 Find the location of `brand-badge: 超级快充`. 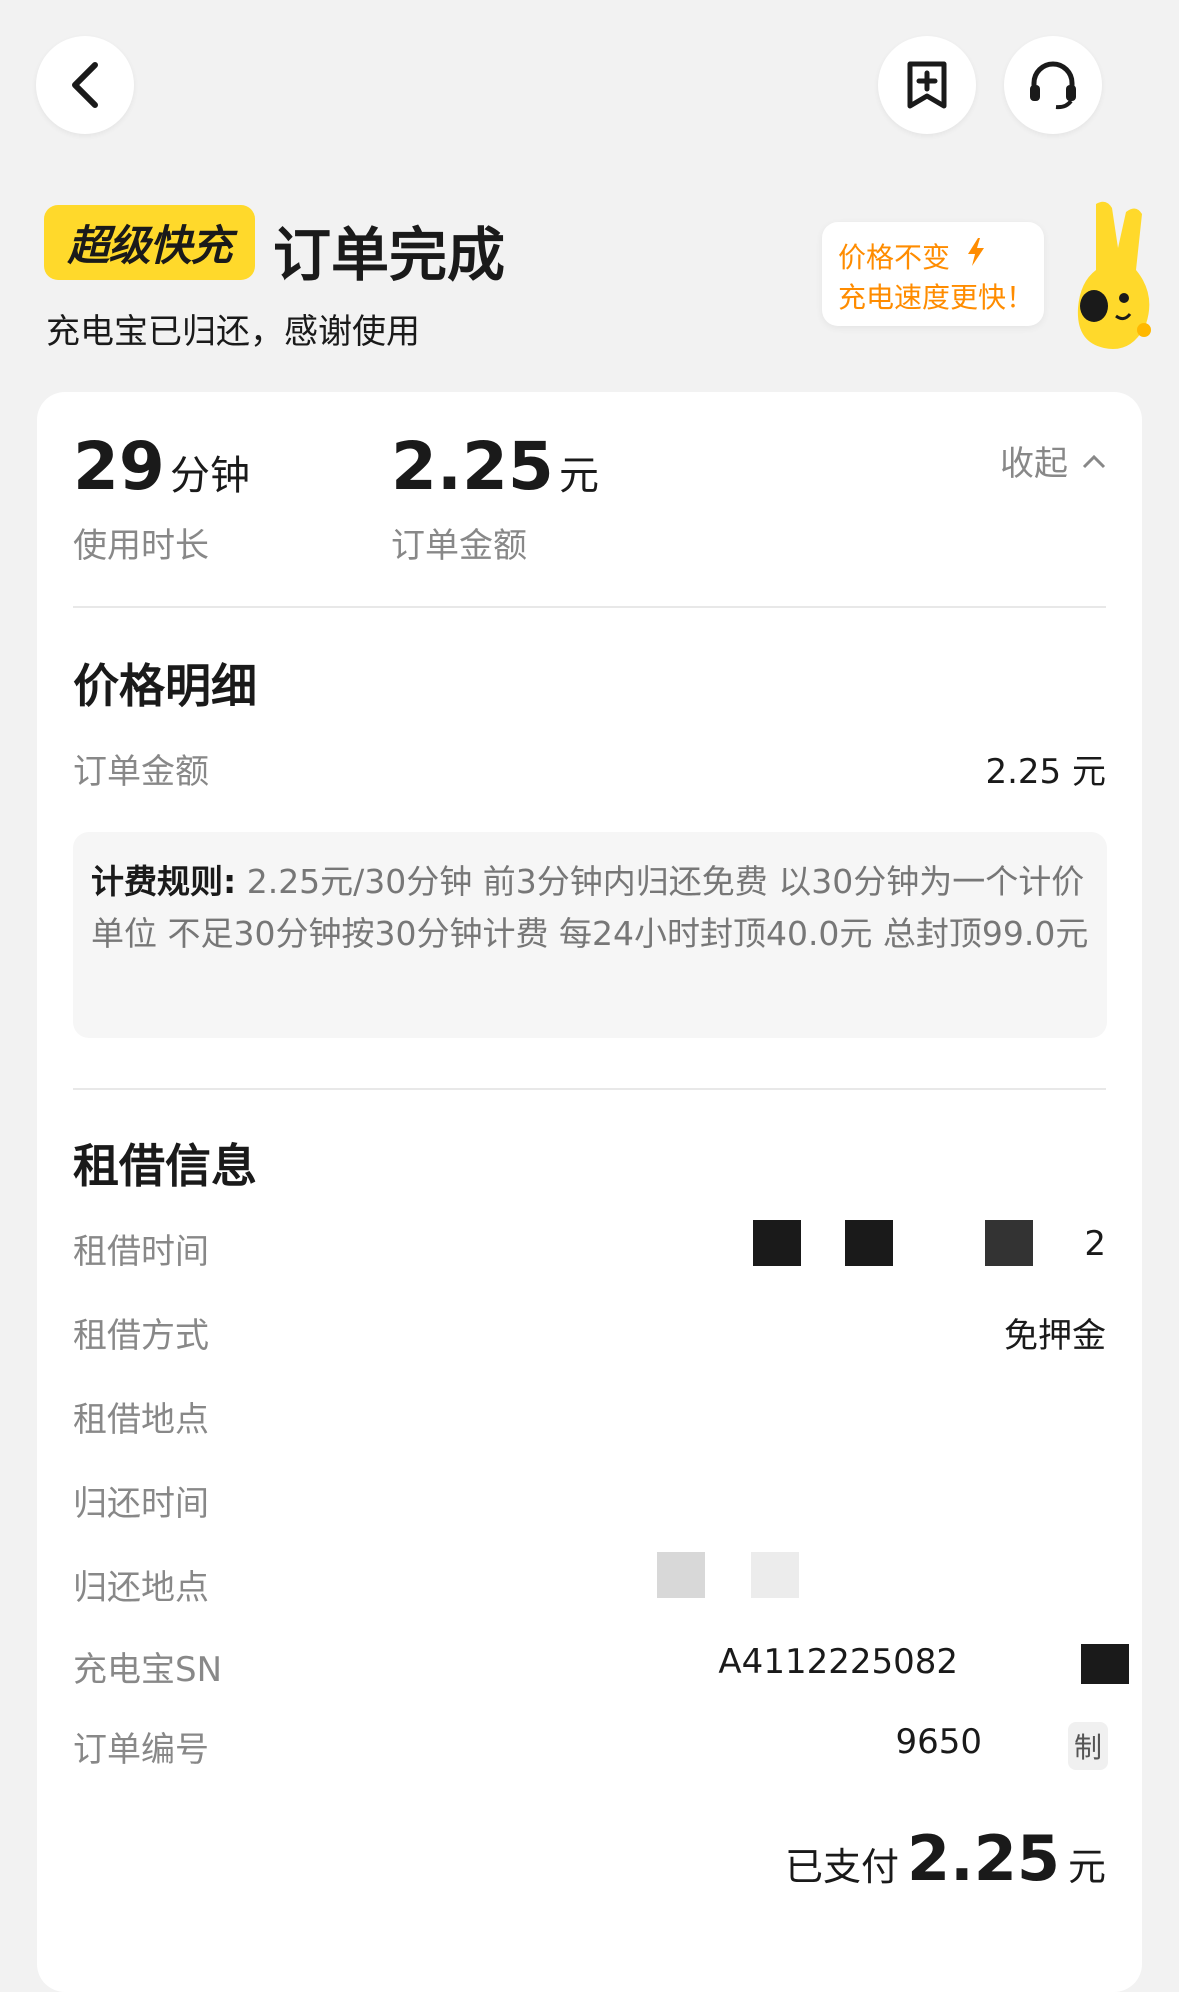

brand-badge: 超级快充 is located at coordinates (149, 242).